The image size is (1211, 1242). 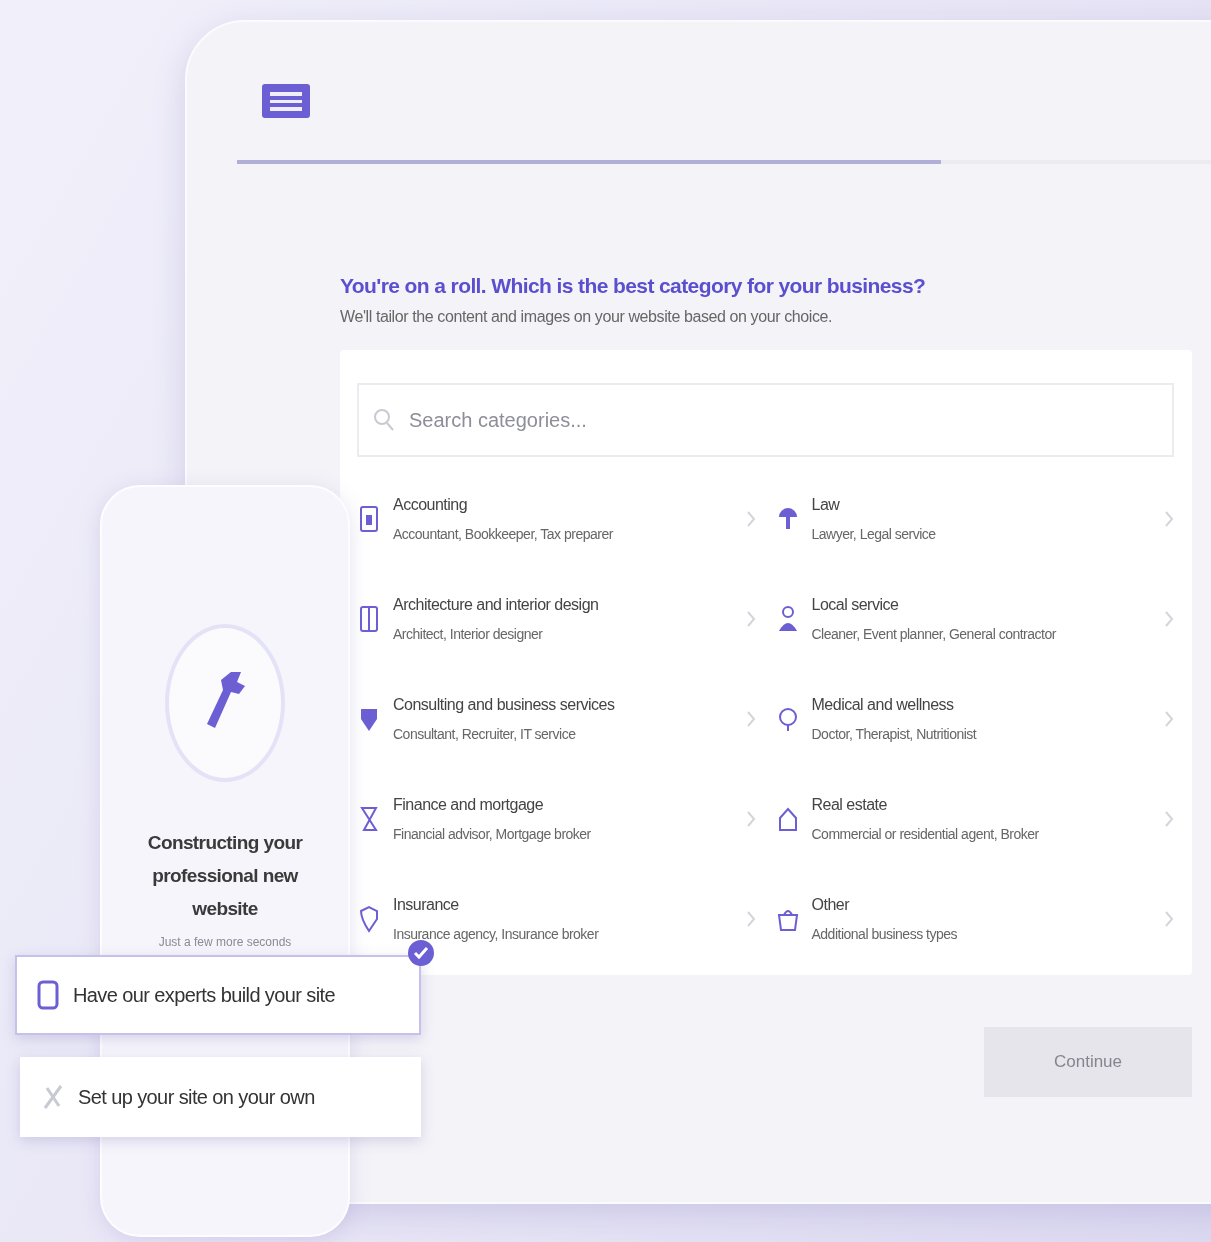 What do you see at coordinates (504, 705) in the screenshot?
I see `category-title: Consulting and business services` at bounding box center [504, 705].